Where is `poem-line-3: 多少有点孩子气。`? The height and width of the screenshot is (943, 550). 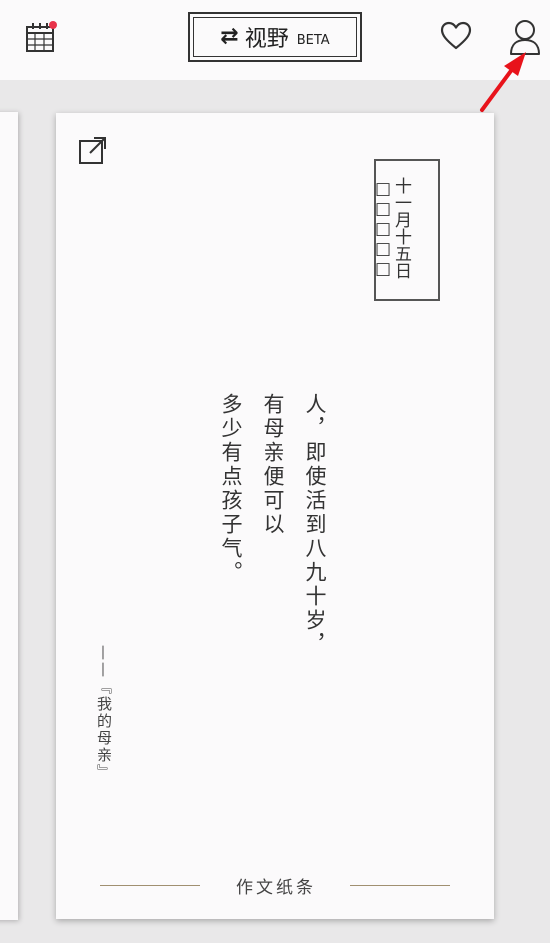 poem-line-3: 多少有点孩子气。 is located at coordinates (231, 489).